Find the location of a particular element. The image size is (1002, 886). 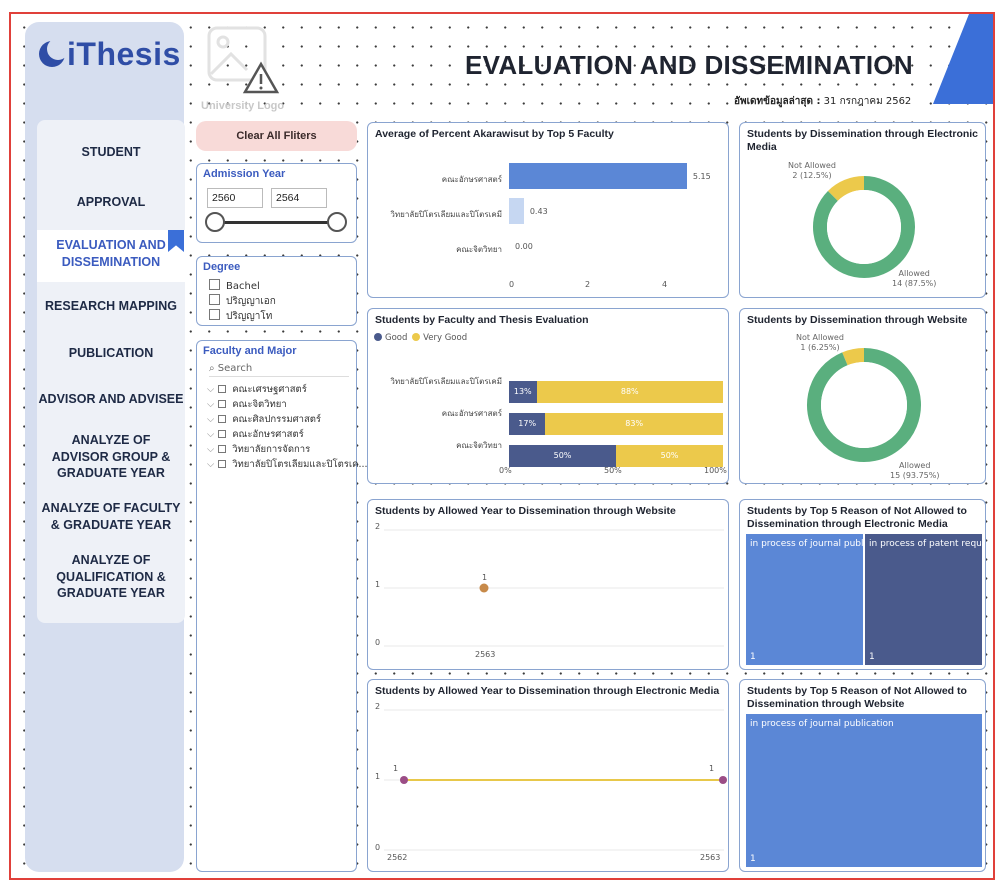

ithesis-logo-icon is located at coordinates (54, 52).